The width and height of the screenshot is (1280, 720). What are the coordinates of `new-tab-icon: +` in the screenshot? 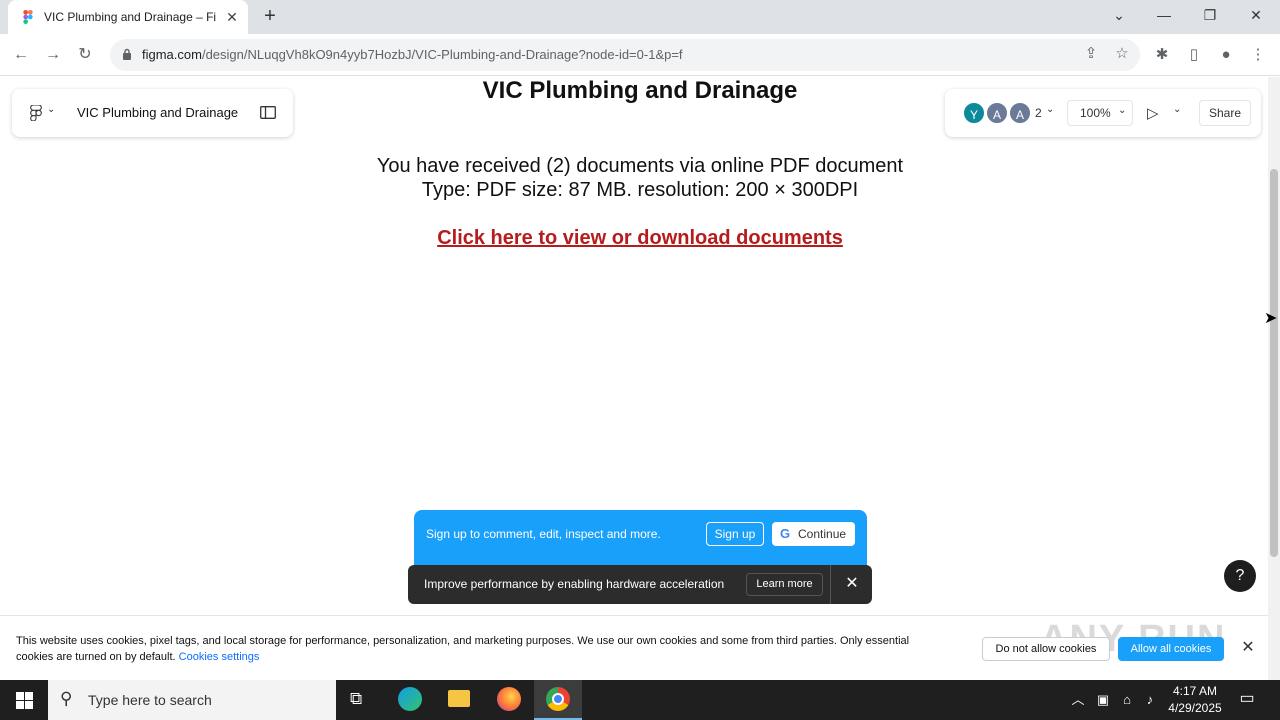 It's located at (270, 16).